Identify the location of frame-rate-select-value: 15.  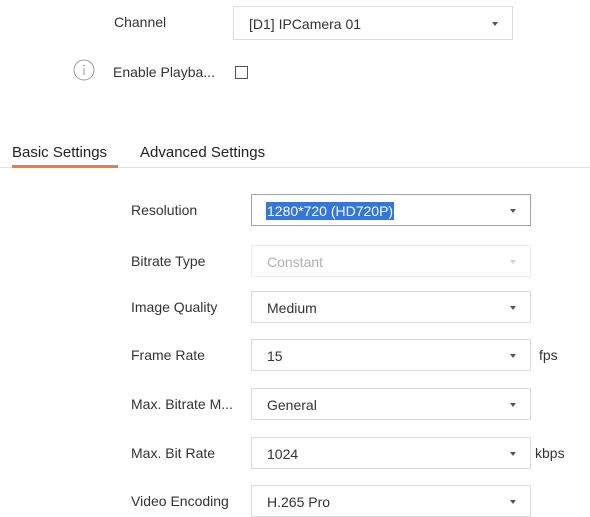
(275, 356).